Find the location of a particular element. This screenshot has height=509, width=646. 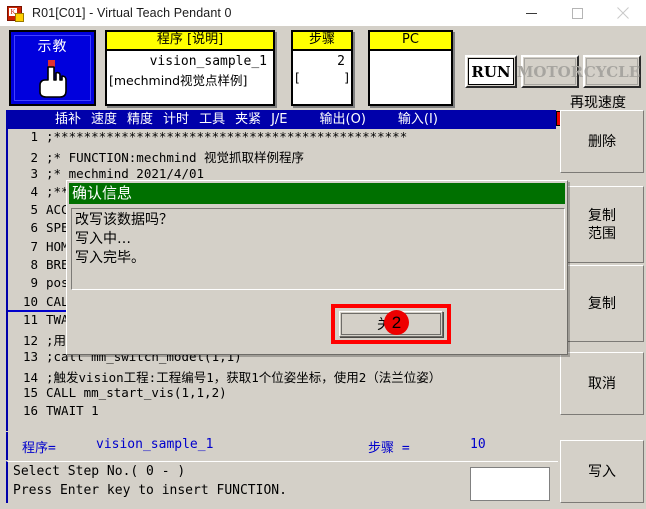

pc-field: PC is located at coordinates (410, 68).